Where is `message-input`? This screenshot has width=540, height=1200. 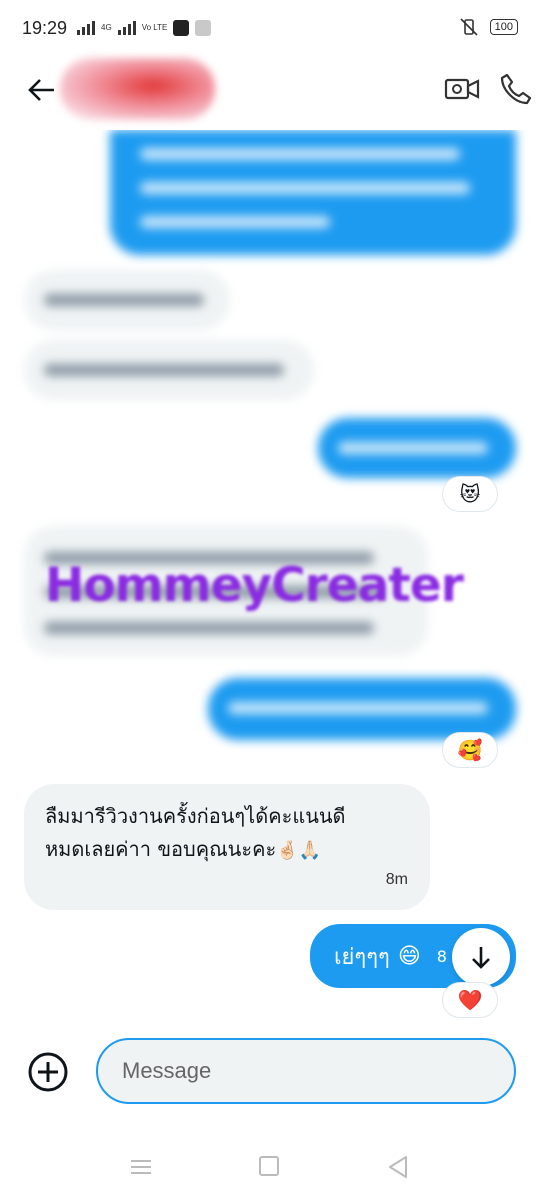
message-input is located at coordinates (306, 1071).